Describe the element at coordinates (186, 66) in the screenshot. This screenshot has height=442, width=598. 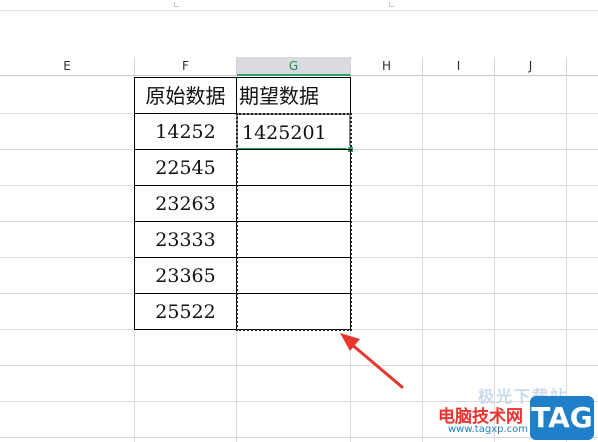
I see `column-header-f: F` at that location.